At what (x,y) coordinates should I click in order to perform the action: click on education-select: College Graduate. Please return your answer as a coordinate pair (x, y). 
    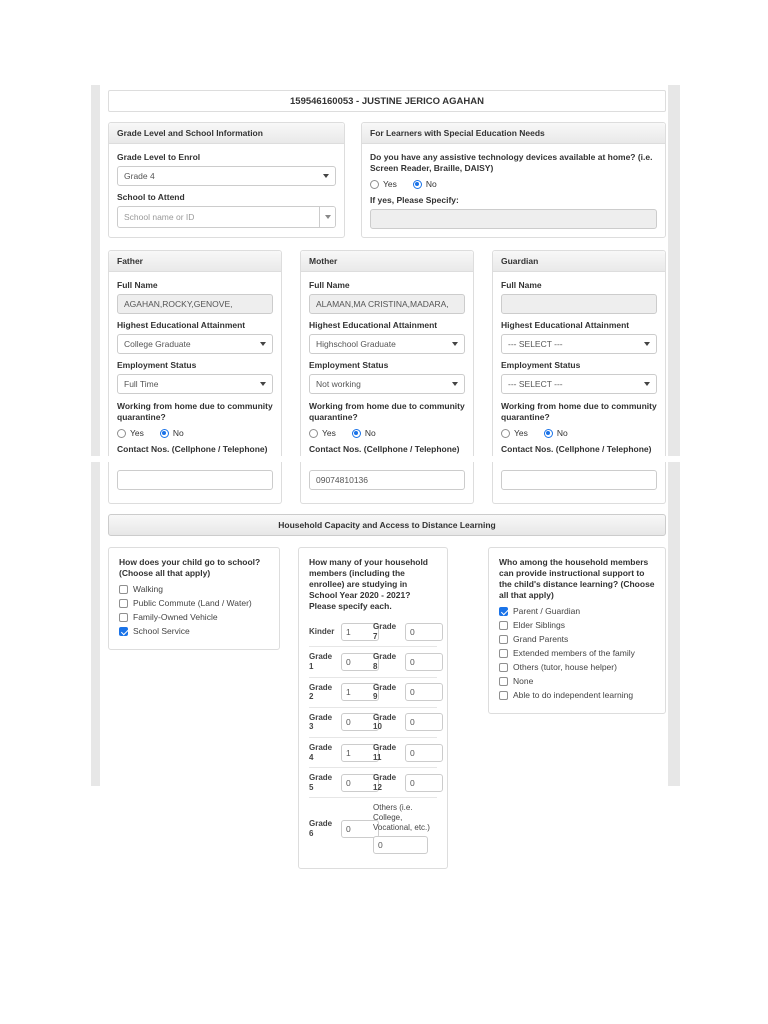
    Looking at the image, I should click on (195, 344).